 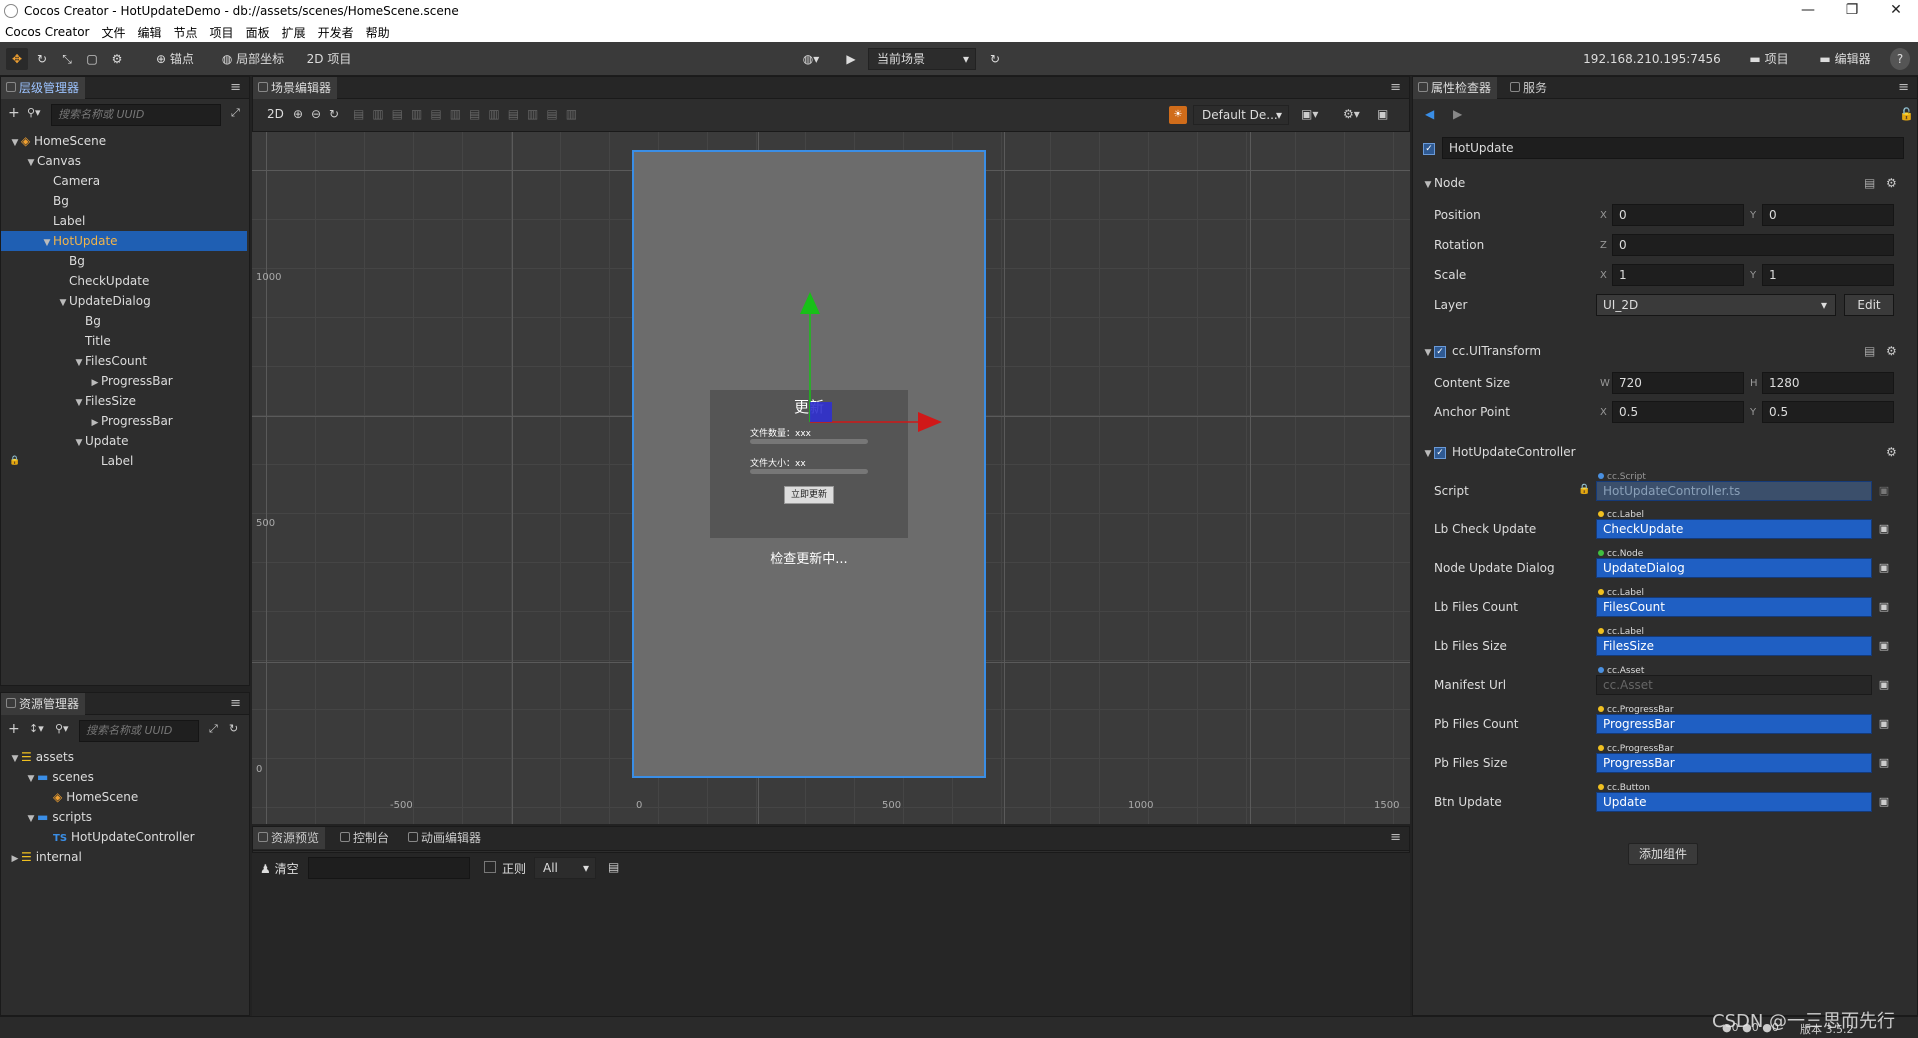 What do you see at coordinates (1828, 215) in the screenshot?
I see `position-y-input: 0` at bounding box center [1828, 215].